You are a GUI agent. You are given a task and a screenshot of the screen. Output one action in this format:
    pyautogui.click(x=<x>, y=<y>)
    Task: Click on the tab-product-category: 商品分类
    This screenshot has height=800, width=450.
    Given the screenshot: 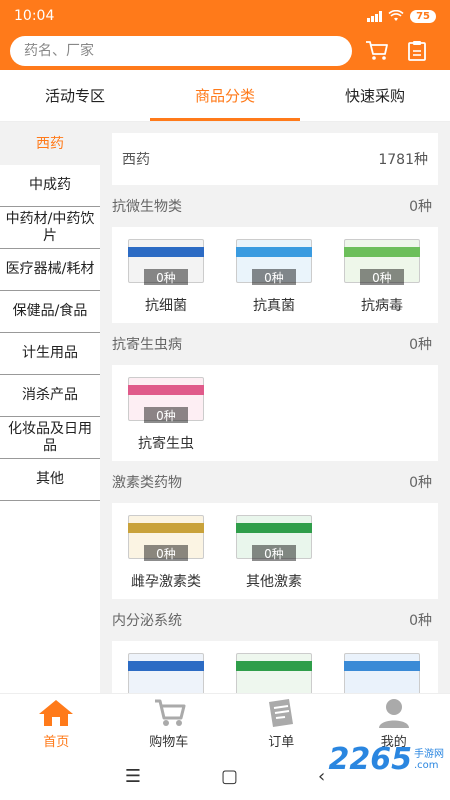 What is the action you would take?
    pyautogui.click(x=225, y=95)
    